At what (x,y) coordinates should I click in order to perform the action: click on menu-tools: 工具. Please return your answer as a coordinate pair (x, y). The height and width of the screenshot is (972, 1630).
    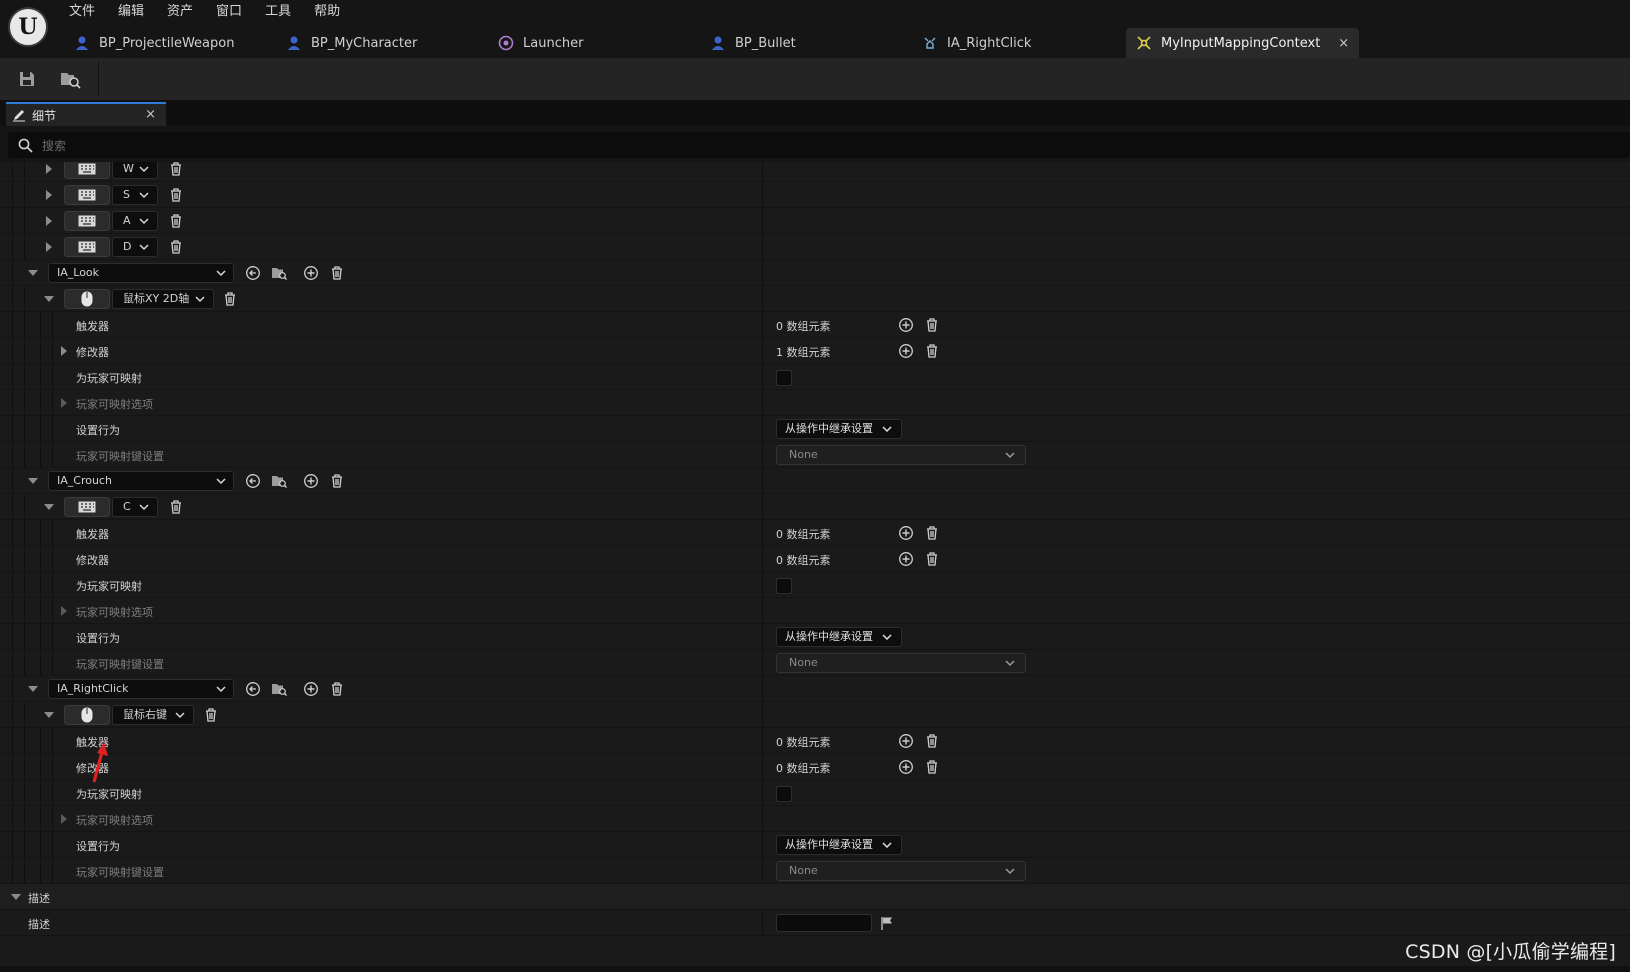
    Looking at the image, I should click on (278, 12).